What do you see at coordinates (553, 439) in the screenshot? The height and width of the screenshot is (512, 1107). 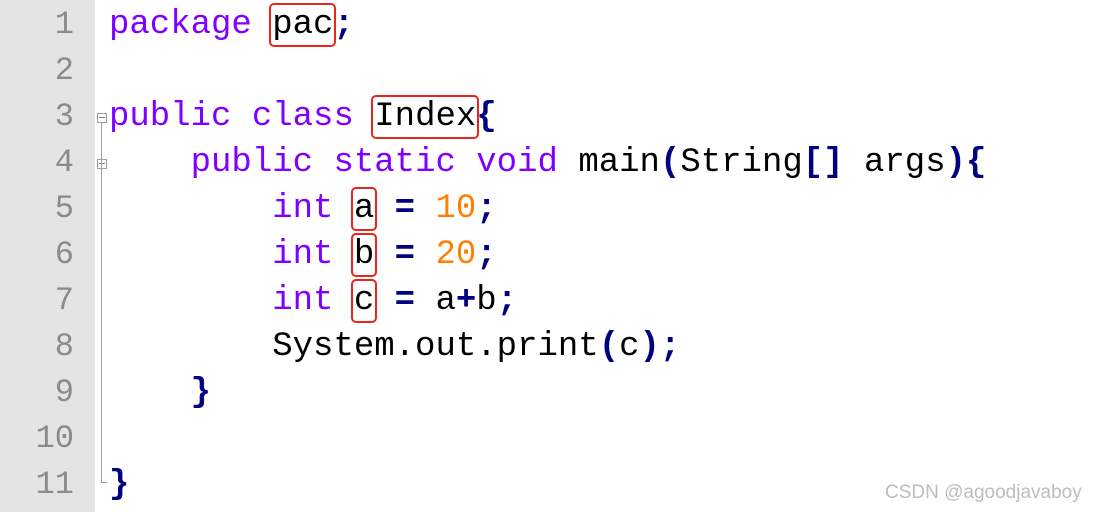 I see `code-line: 10` at bounding box center [553, 439].